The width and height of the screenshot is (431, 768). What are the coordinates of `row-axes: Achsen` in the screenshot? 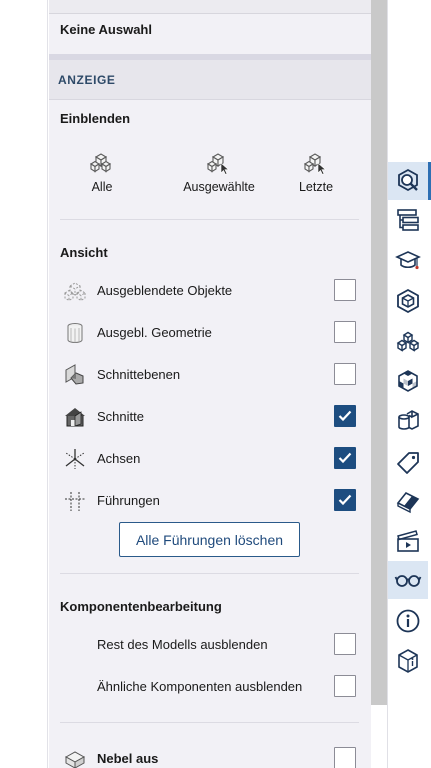 It's located at (210, 459).